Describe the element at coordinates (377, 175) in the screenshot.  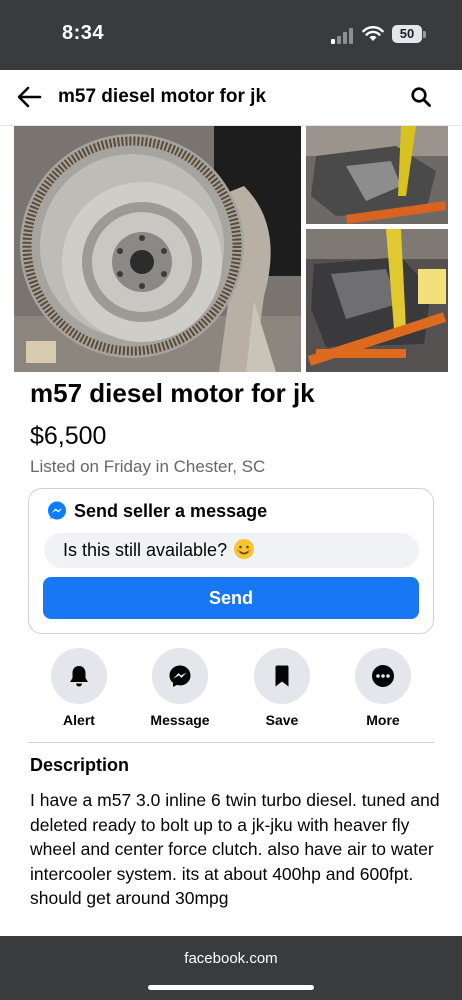
I see `listing-photo-engine-side` at that location.